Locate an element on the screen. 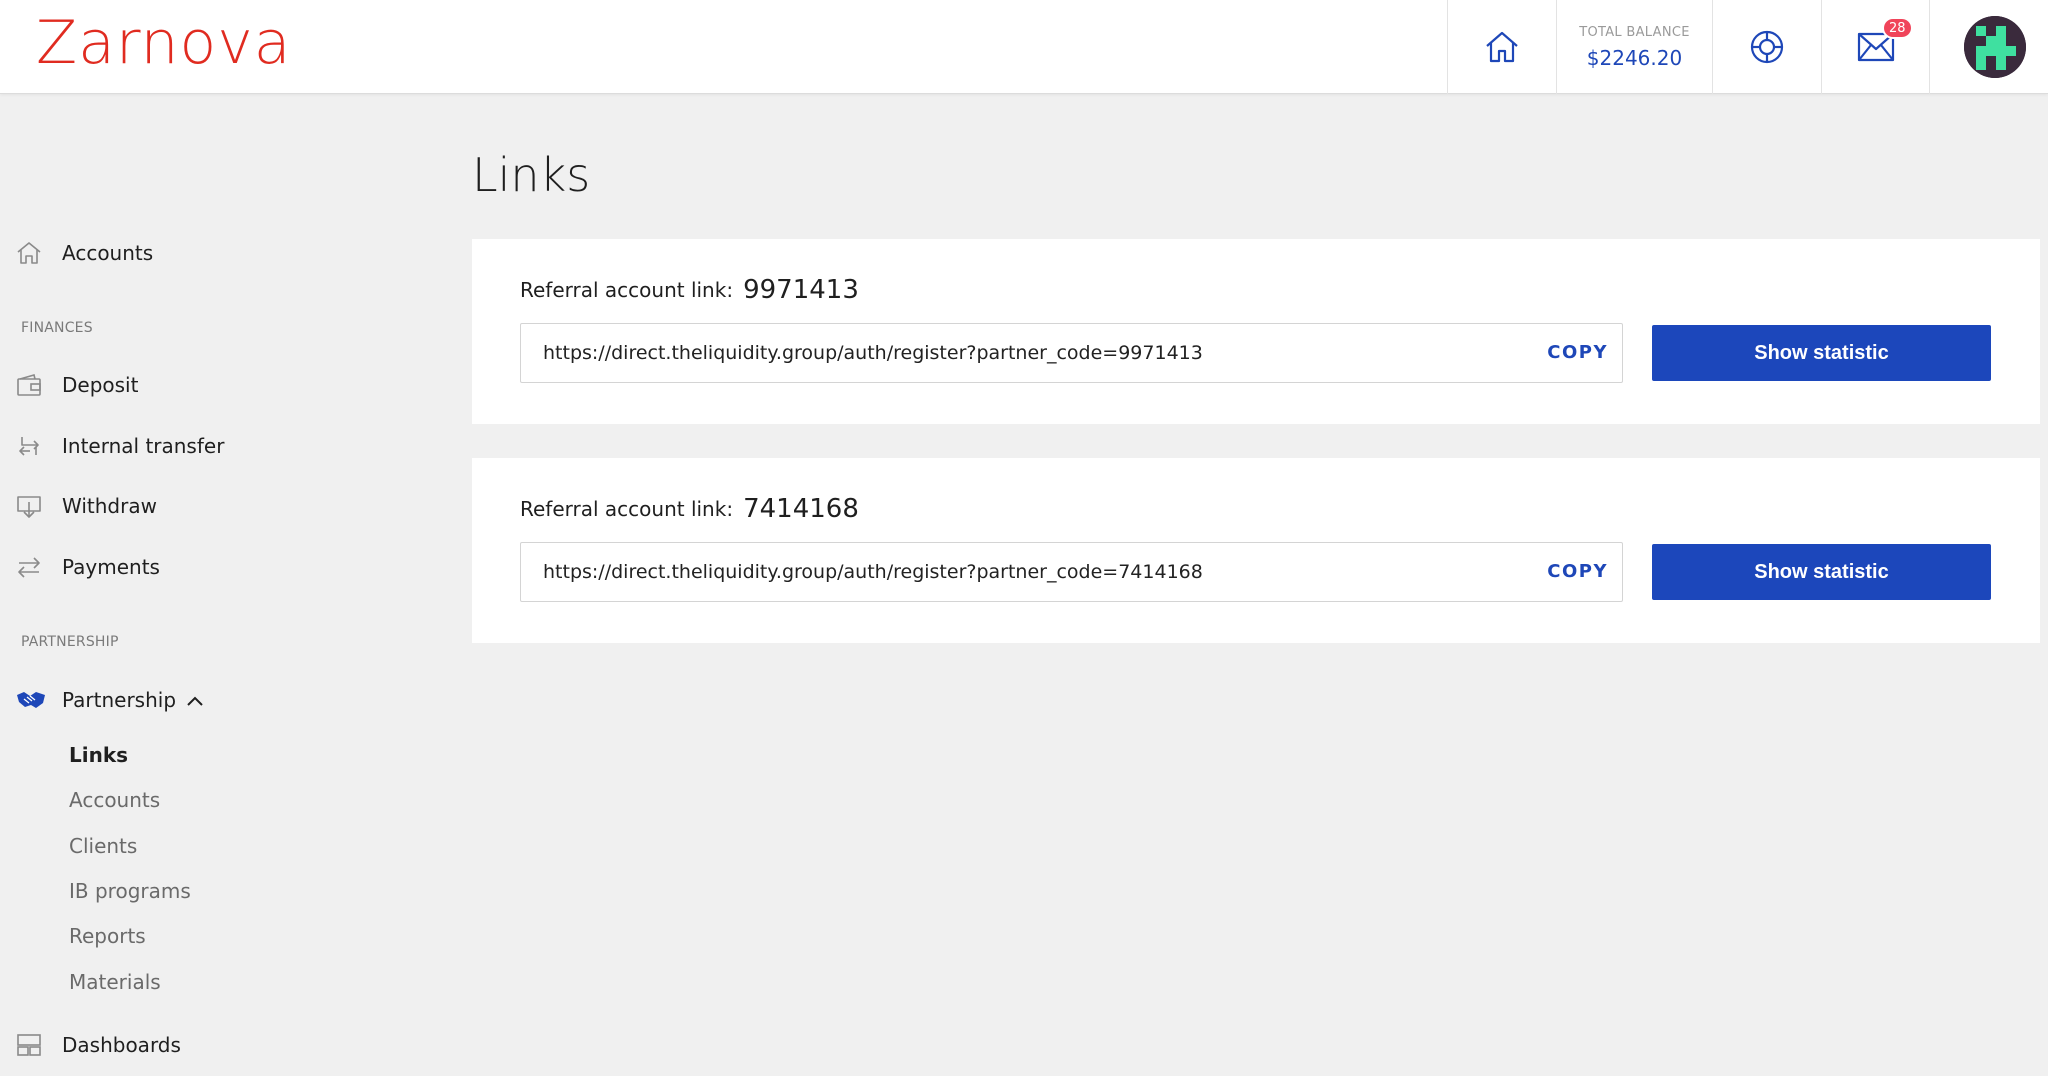 The height and width of the screenshot is (1076, 2048). unread-badge: 28 is located at coordinates (1897, 28).